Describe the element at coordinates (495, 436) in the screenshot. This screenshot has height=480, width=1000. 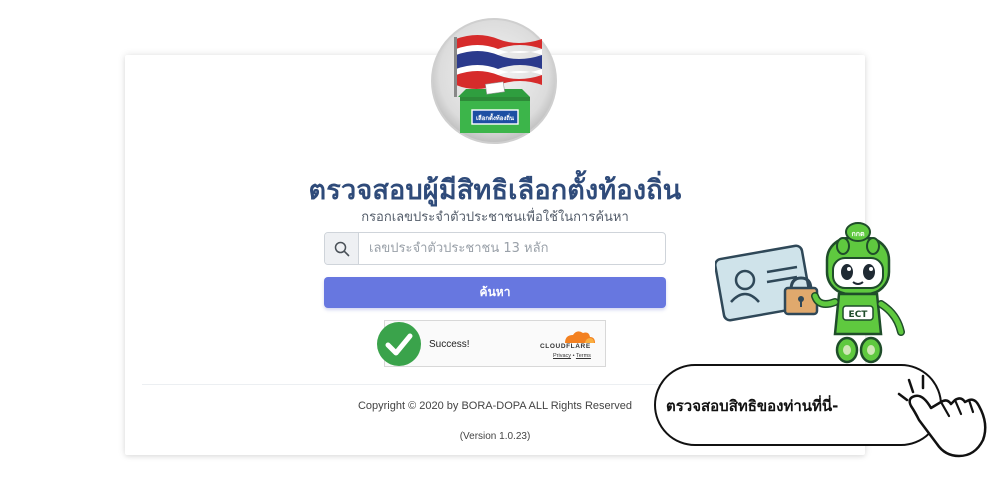
I see `version-text: (Version 1.0.23)` at that location.